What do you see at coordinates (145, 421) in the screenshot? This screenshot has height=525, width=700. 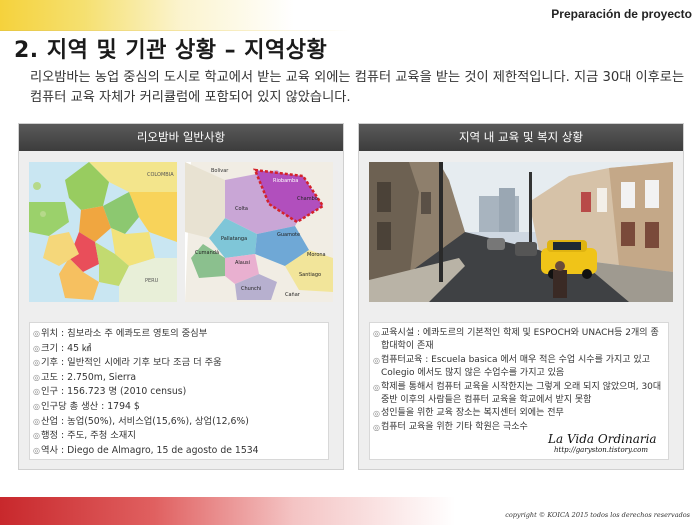 I see `industry-text: 산업 : 농업(50%), 서비스업(15,6%), 상업(12,6%)` at bounding box center [145, 421].